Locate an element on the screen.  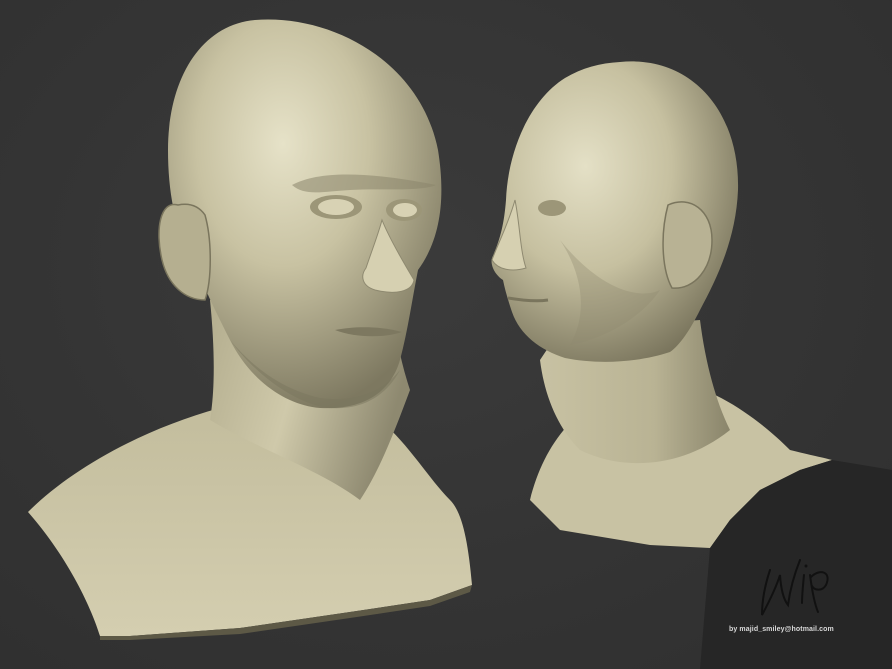
eye-left is located at coordinates (336, 207).